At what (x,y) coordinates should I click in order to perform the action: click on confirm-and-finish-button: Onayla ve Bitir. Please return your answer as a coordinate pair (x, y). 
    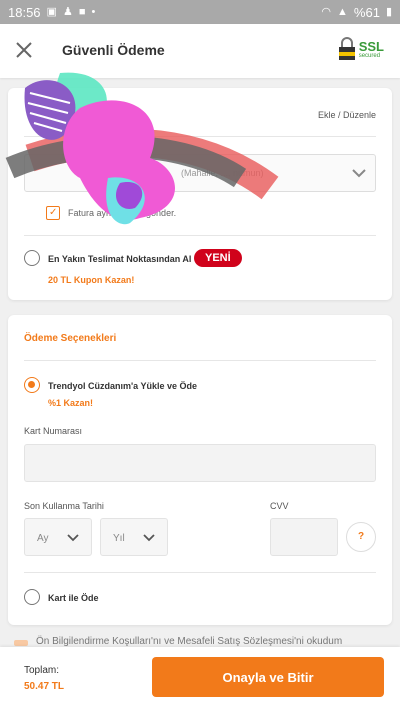
    Looking at the image, I should click on (268, 677).